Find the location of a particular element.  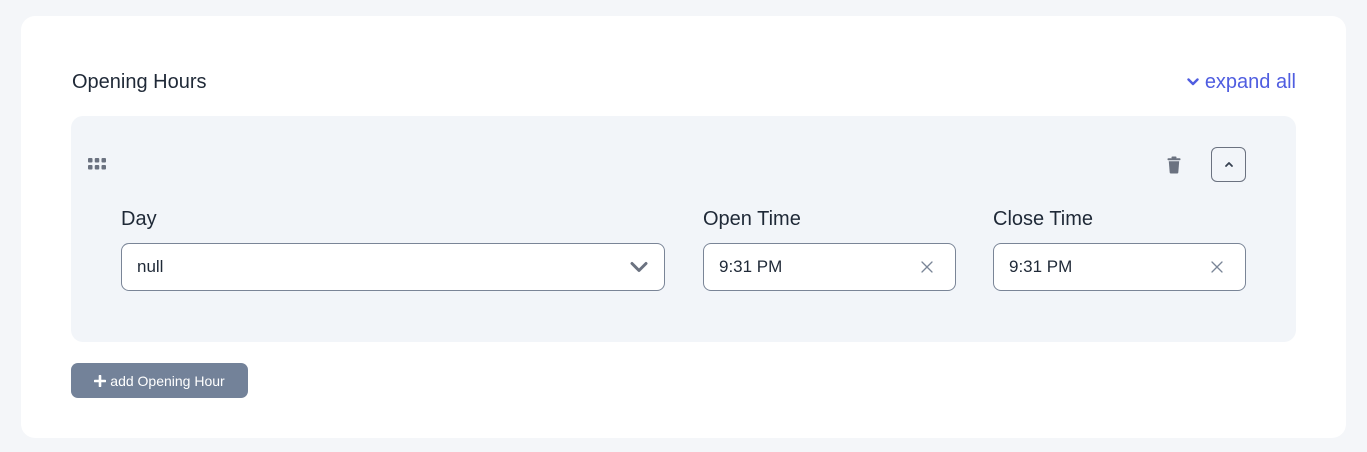

chevron-up-icon is located at coordinates (1228, 164).